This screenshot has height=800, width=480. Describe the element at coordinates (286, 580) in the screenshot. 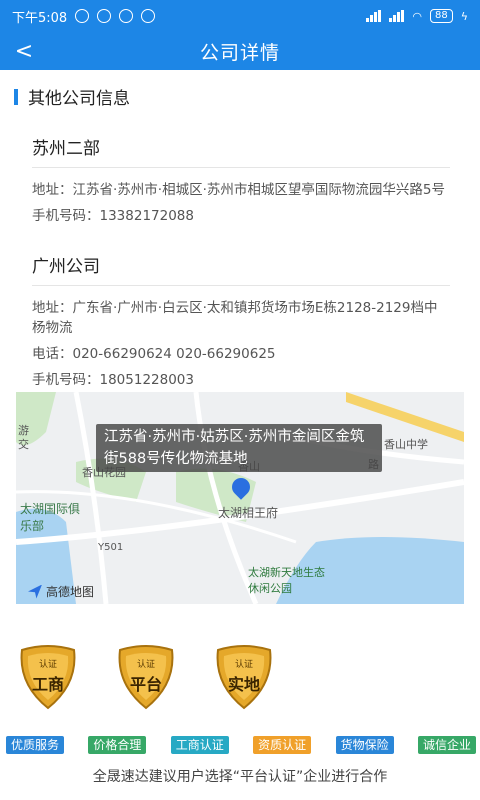

I see `map-label-park: 太湖新天地生态休闲公园` at that location.